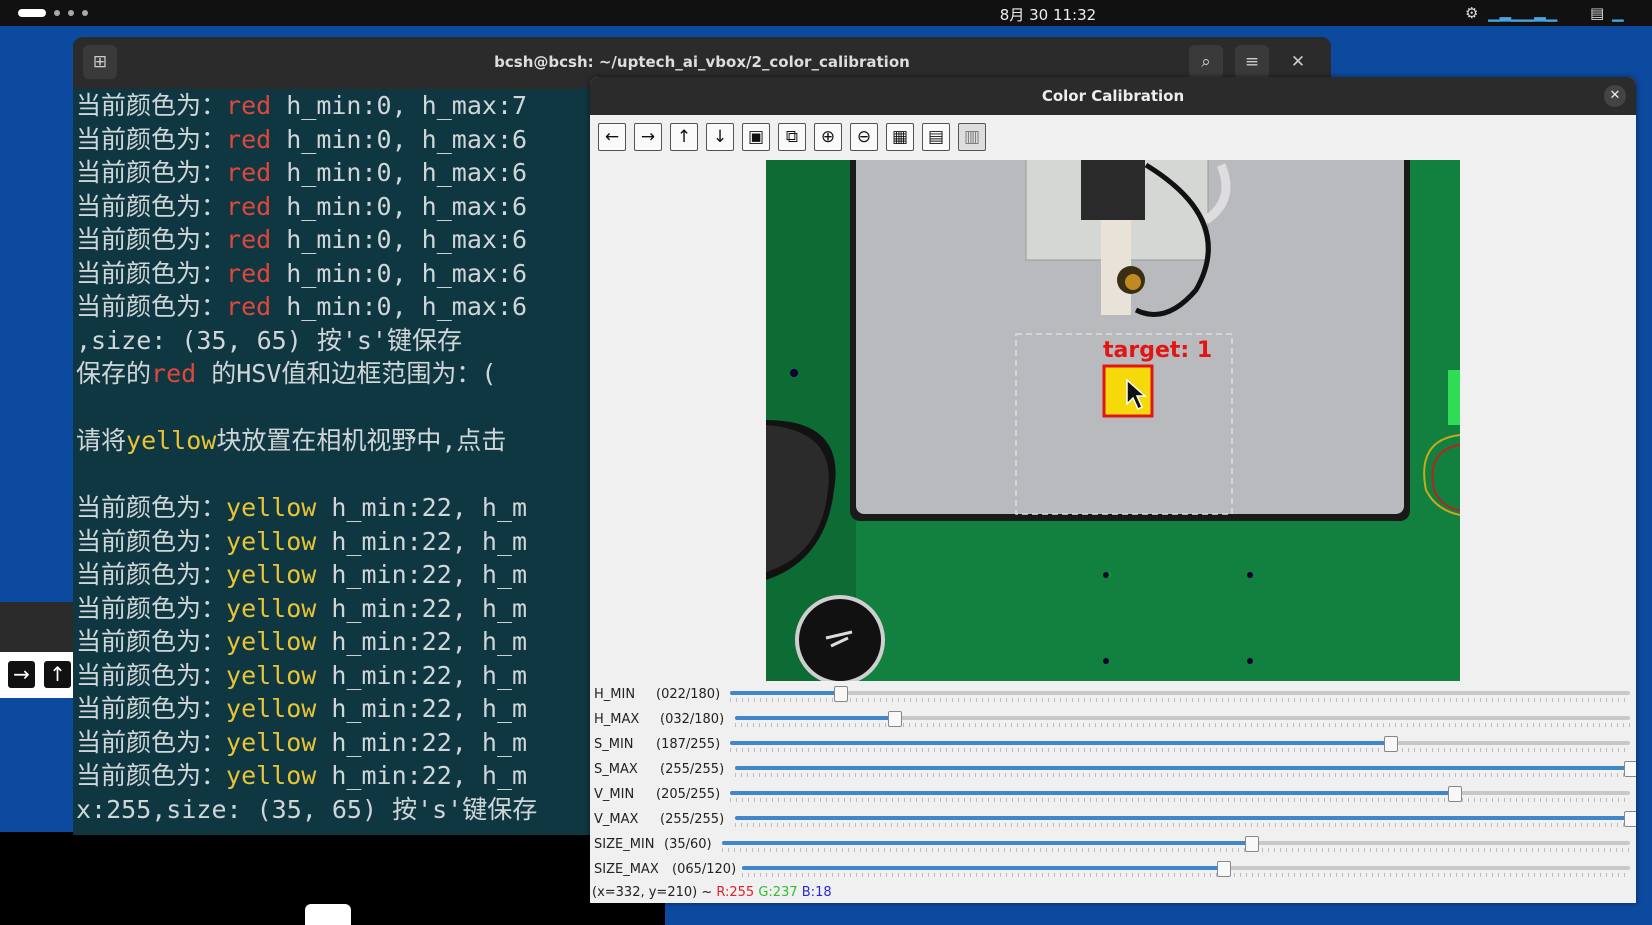  I want to click on status-bar: (x=332, y=210) ~ R:255 G:237 B:18, so click(712, 893).